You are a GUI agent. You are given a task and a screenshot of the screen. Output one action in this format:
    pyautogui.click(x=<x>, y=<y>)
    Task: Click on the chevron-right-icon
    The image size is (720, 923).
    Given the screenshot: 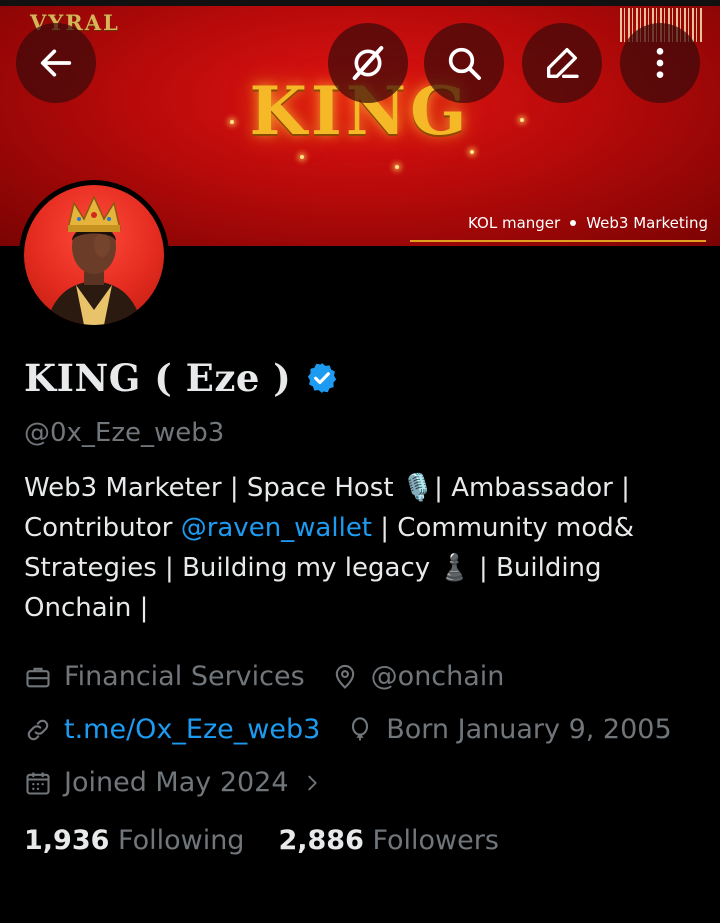 What is the action you would take?
    pyautogui.click(x=312, y=782)
    